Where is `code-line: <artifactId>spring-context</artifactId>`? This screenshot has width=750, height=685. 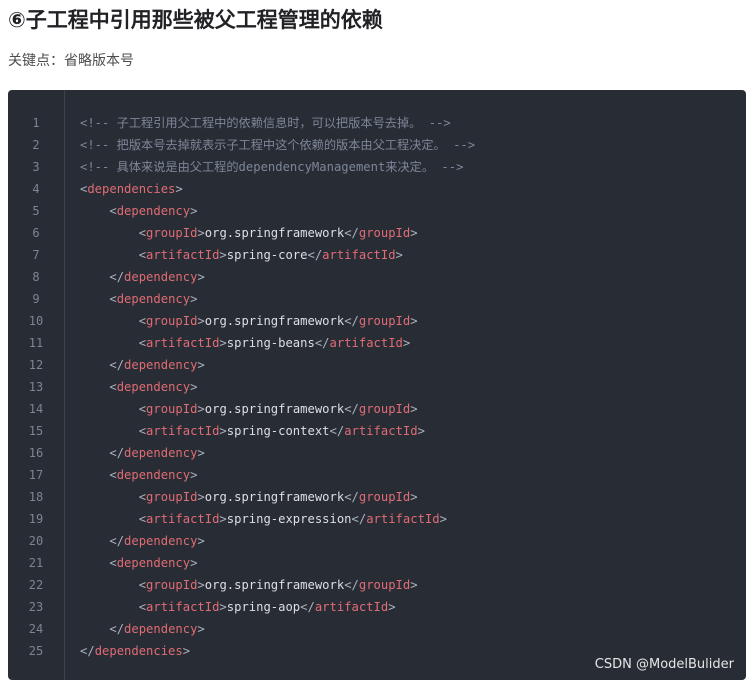 code-line: <artifactId>spring-context</artifactId> is located at coordinates (409, 431).